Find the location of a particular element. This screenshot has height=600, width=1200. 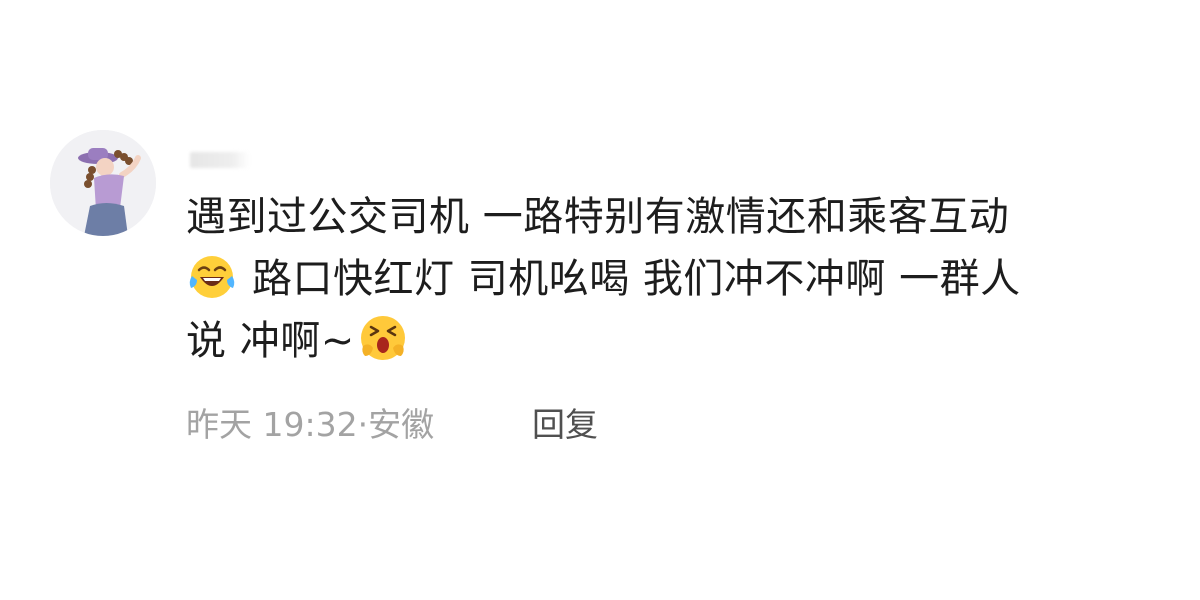

comment-line-2: 路口快红灯 司机吆喝 我们冲不冲啊 一群人 is located at coordinates (681, 279).